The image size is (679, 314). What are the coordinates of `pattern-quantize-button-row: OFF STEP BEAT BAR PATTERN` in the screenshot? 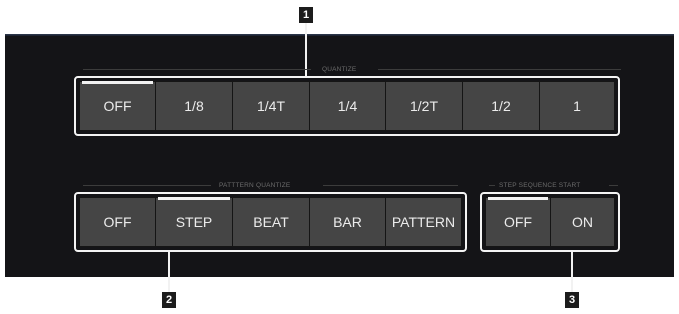 It's located at (270, 222).